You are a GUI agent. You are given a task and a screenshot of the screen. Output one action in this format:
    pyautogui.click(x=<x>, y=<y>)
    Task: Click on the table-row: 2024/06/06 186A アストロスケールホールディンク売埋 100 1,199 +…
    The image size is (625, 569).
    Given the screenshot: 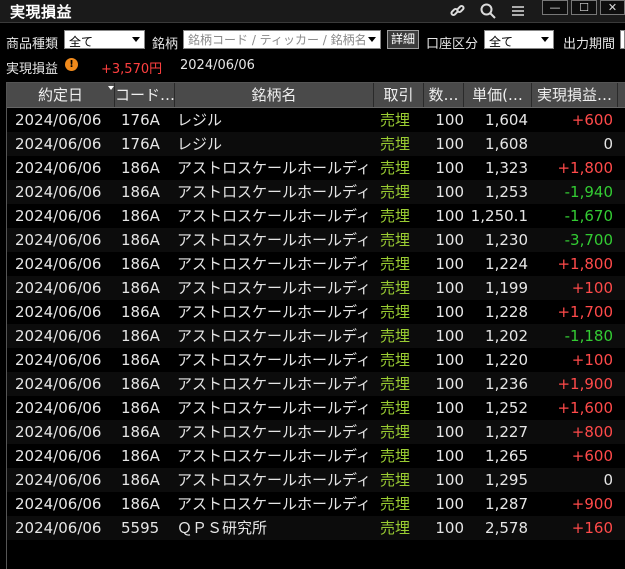 What is the action you would take?
    pyautogui.click(x=316, y=288)
    